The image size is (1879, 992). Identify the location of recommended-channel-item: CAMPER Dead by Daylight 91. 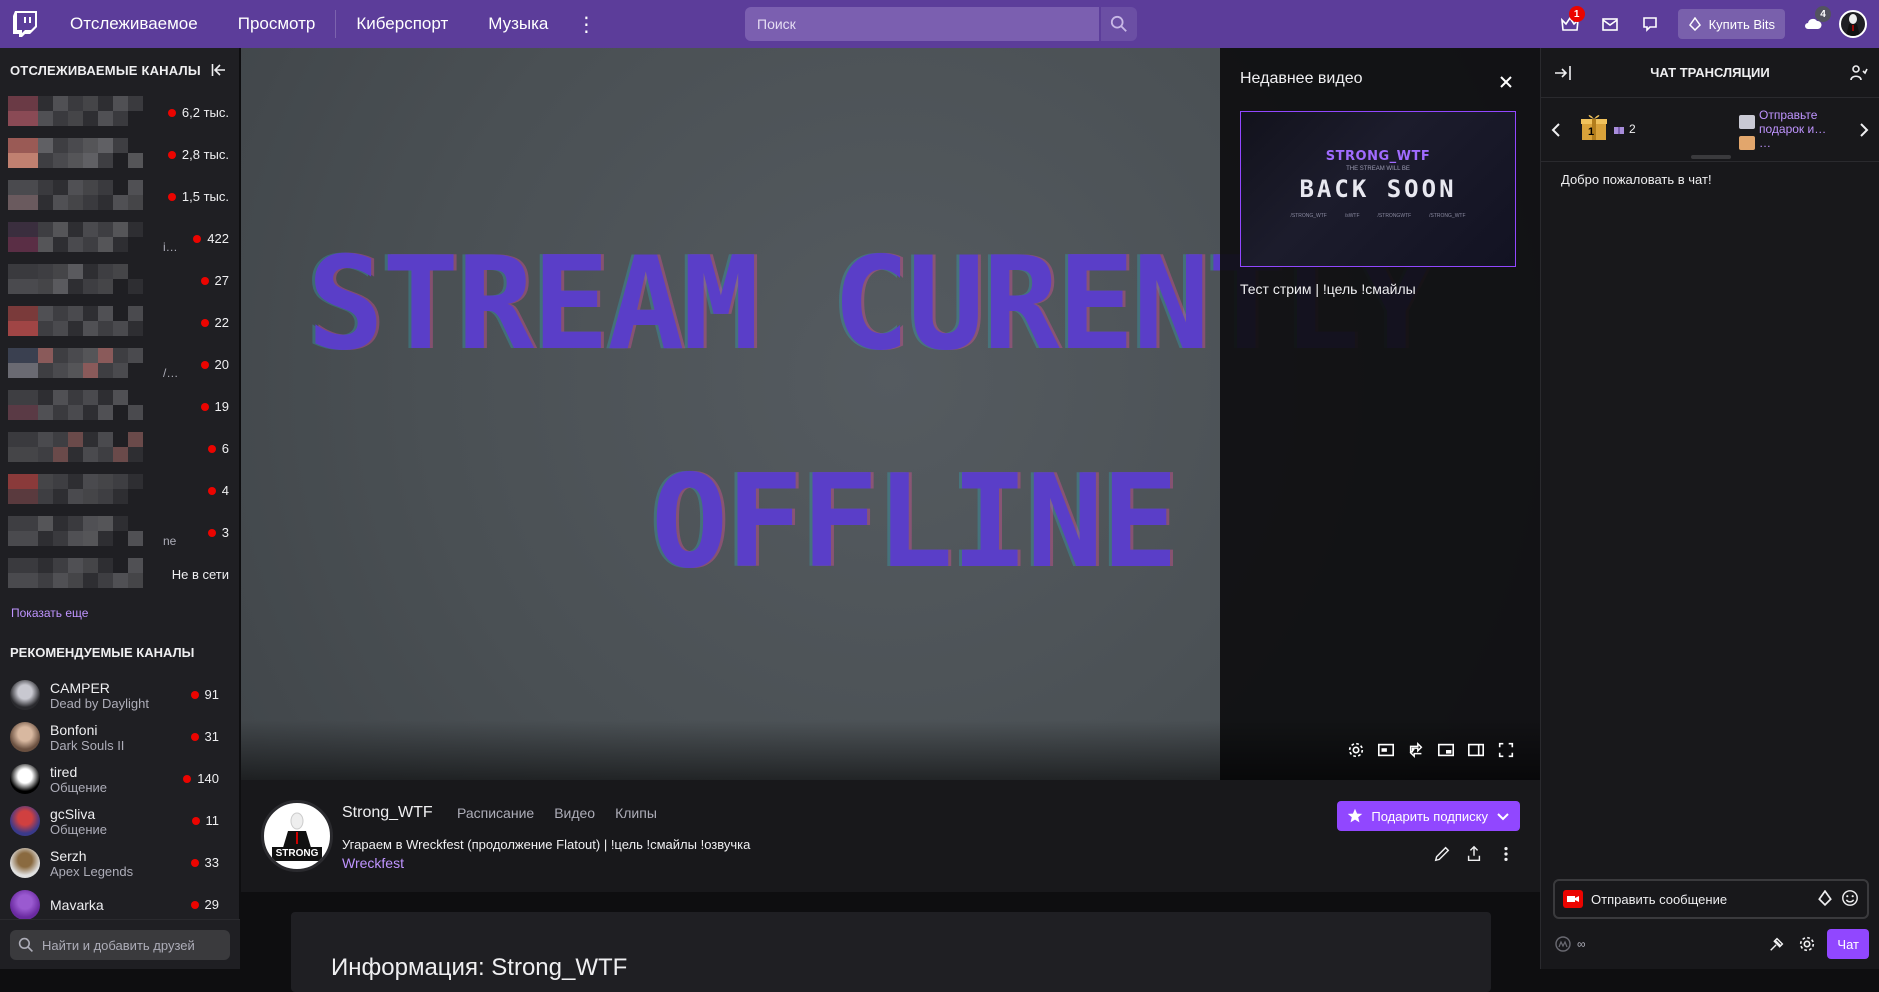
(119, 695).